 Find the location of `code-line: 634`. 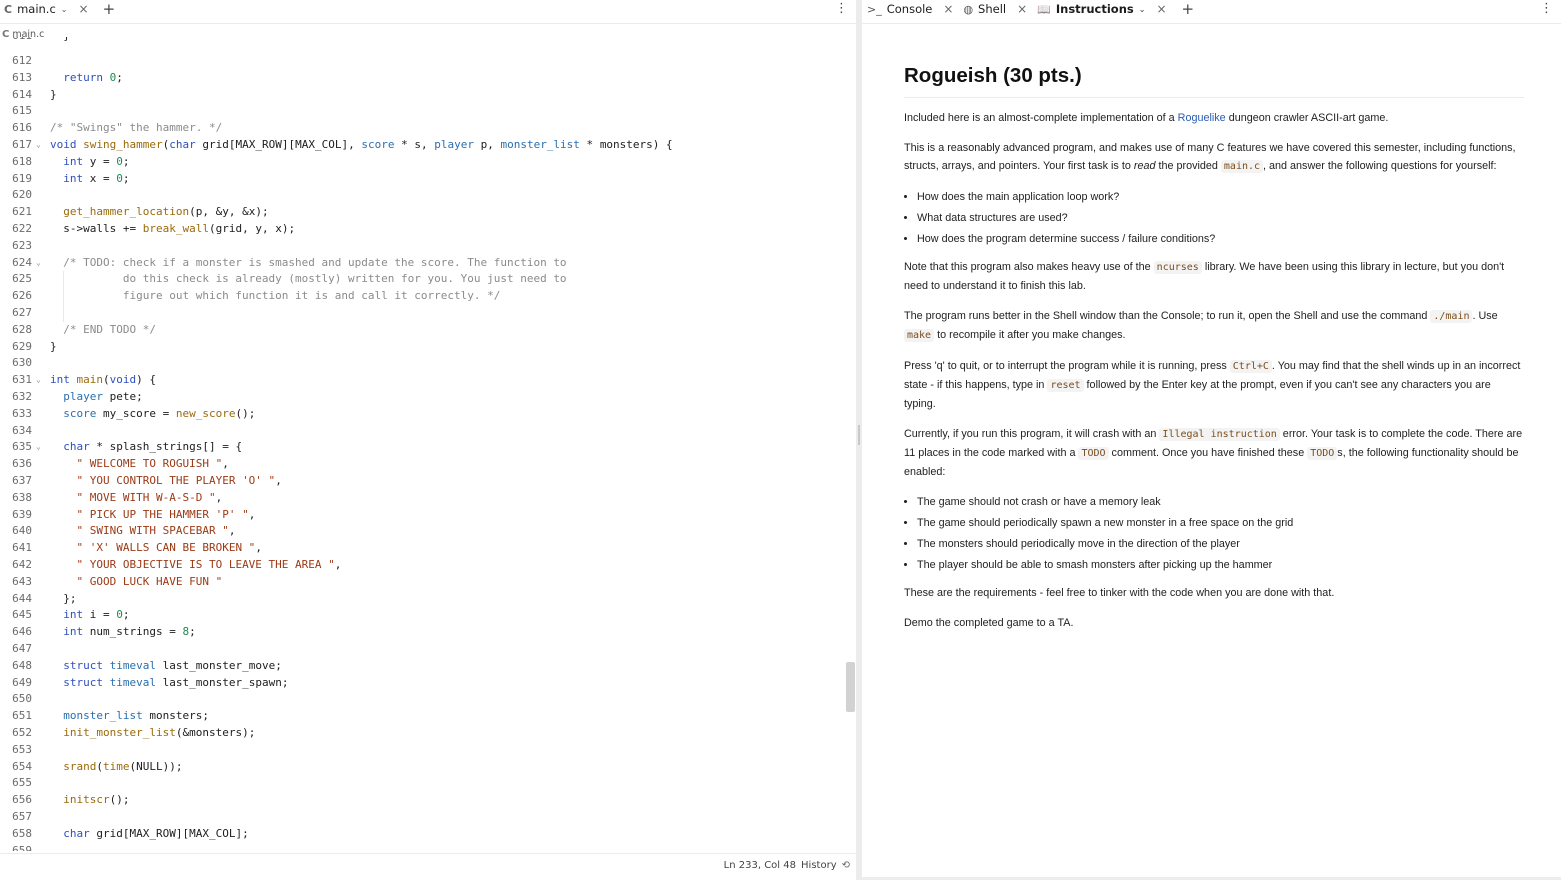

code-line: 634 is located at coordinates (423, 431).